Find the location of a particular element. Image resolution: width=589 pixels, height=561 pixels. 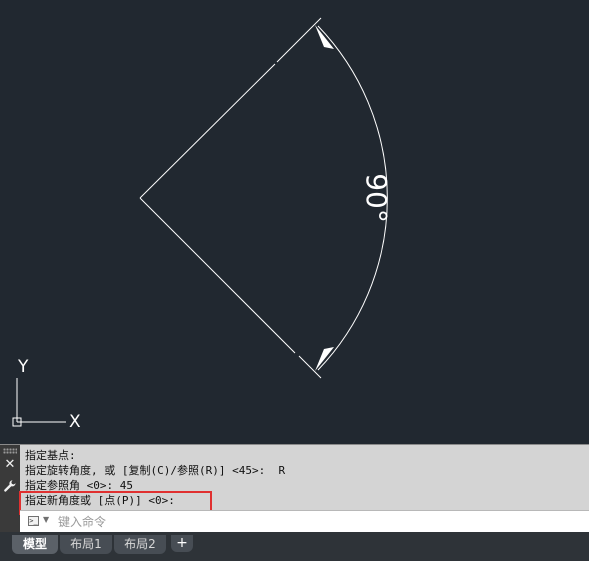

chevron-down-icon: ▼ is located at coordinates (46, 519).